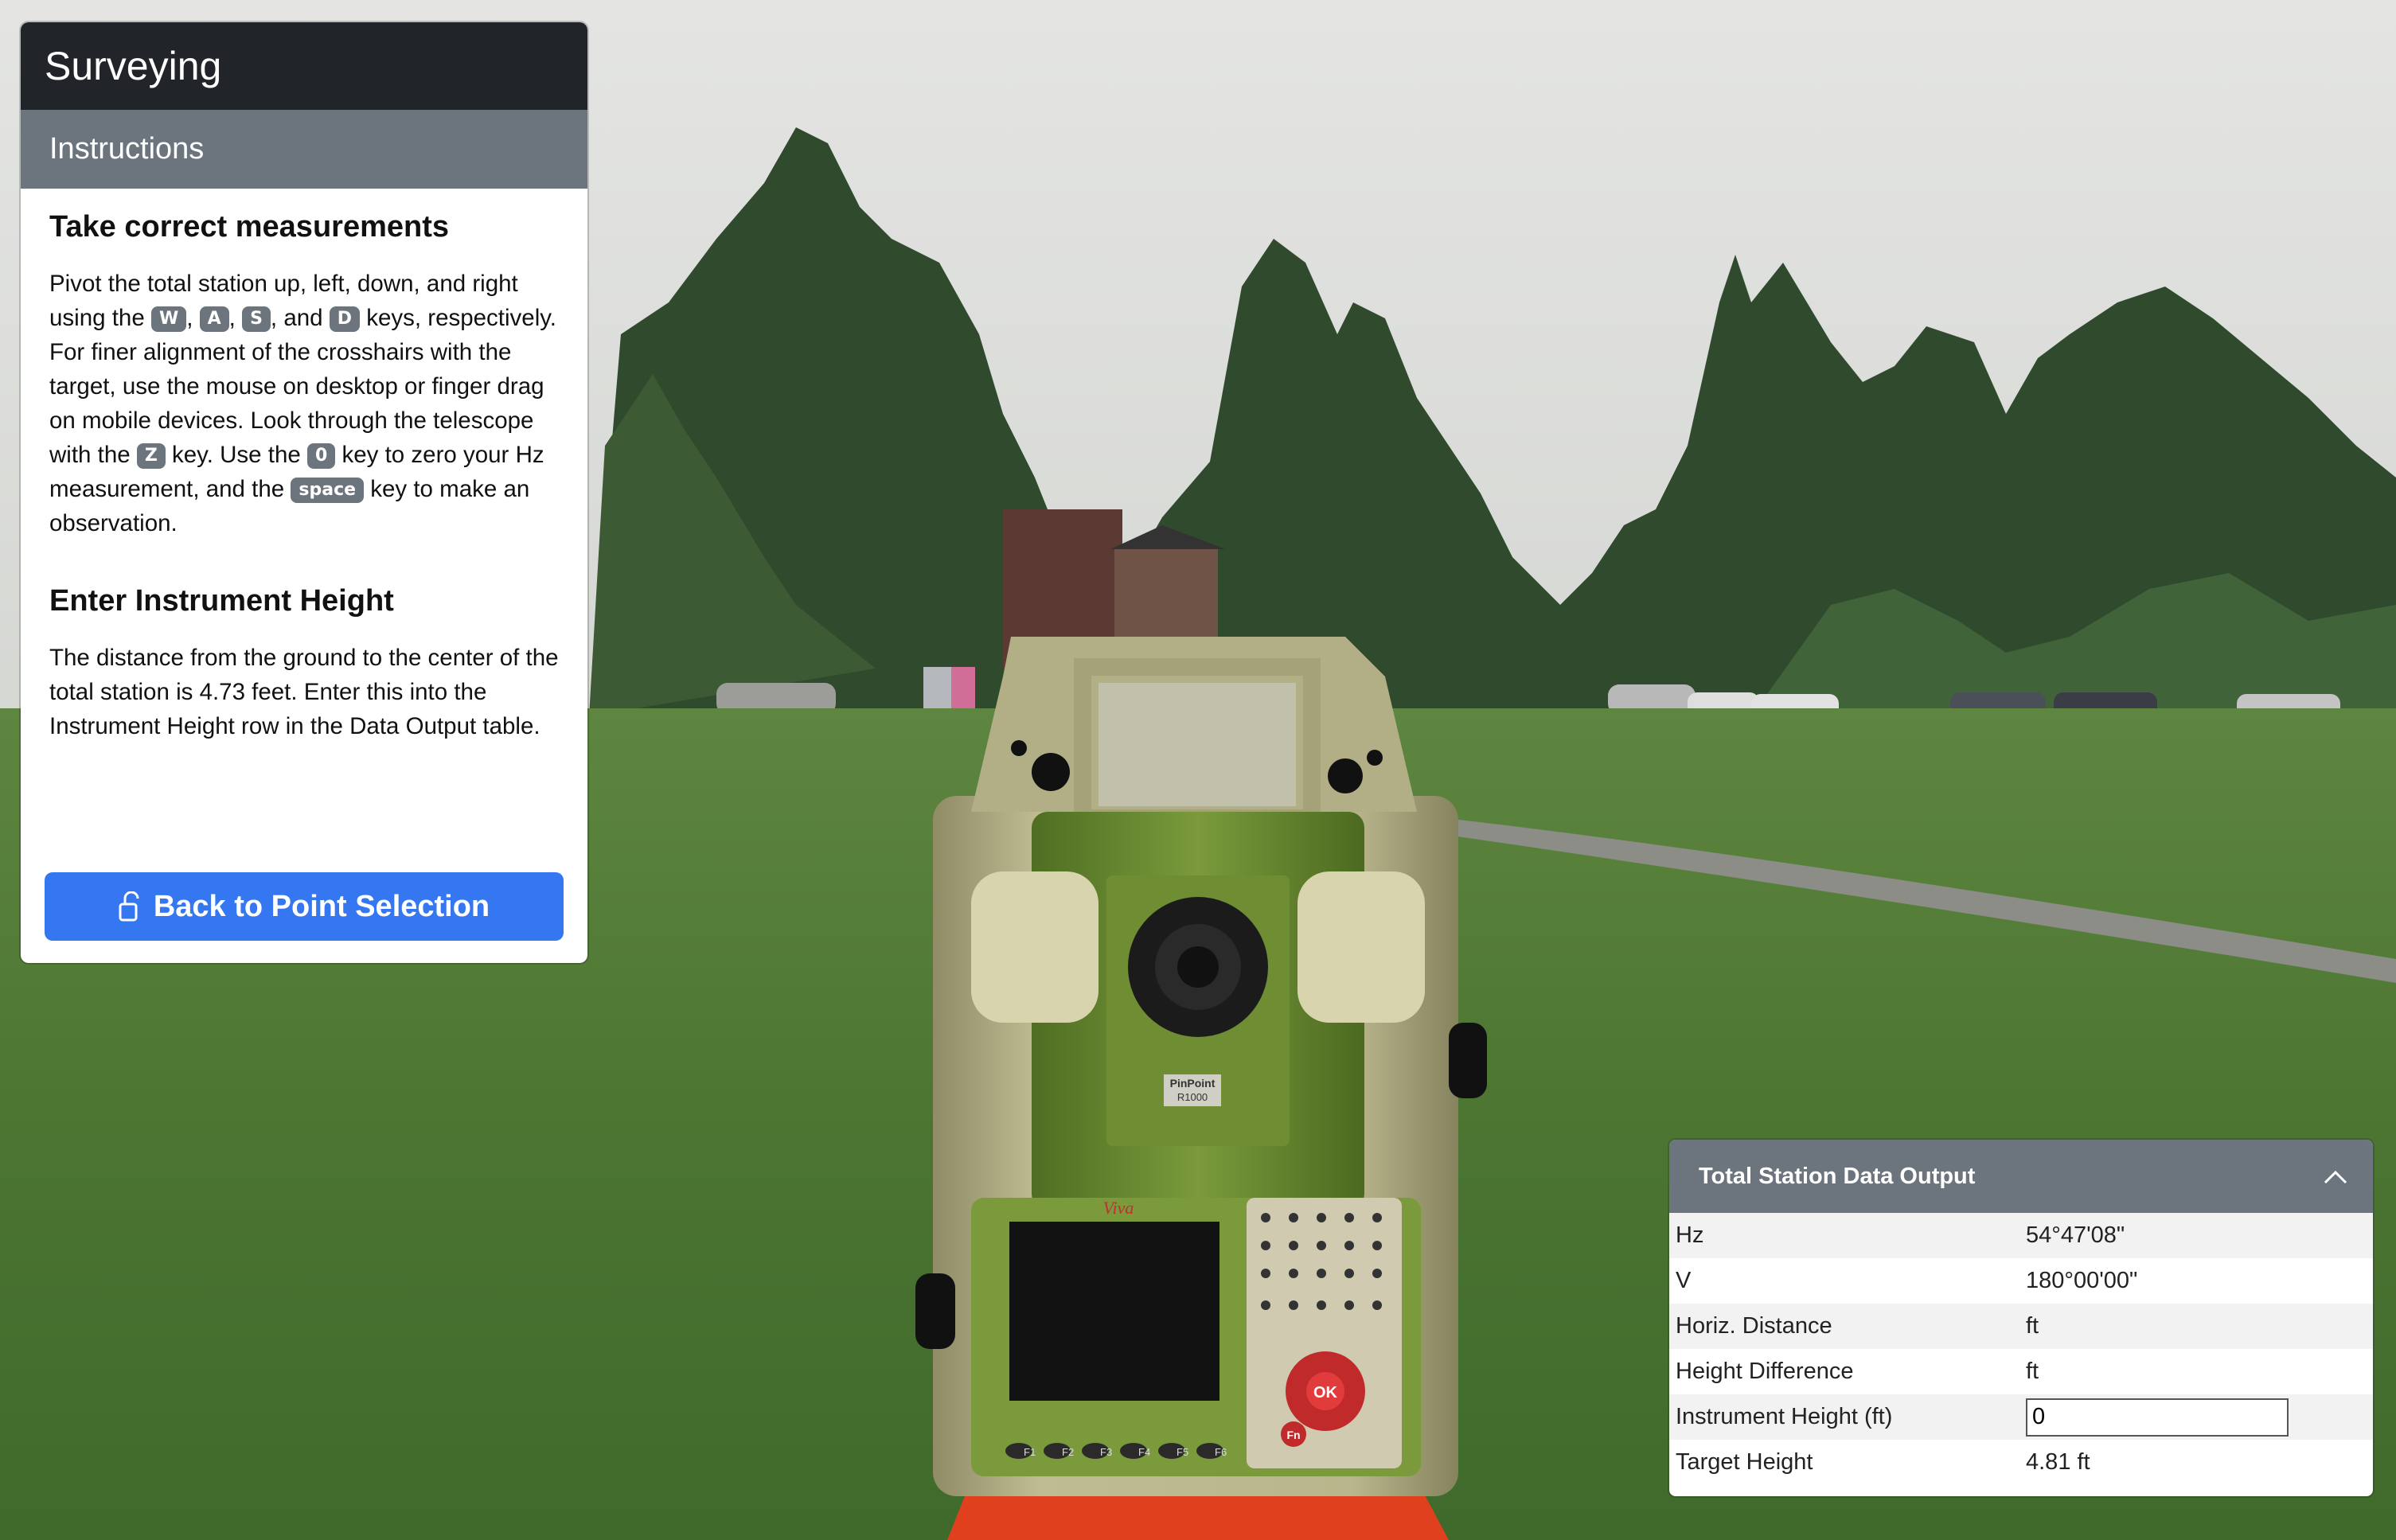 This screenshot has width=2396, height=1540. Describe the element at coordinates (328, 490) in the screenshot. I see `key-space: space` at that location.